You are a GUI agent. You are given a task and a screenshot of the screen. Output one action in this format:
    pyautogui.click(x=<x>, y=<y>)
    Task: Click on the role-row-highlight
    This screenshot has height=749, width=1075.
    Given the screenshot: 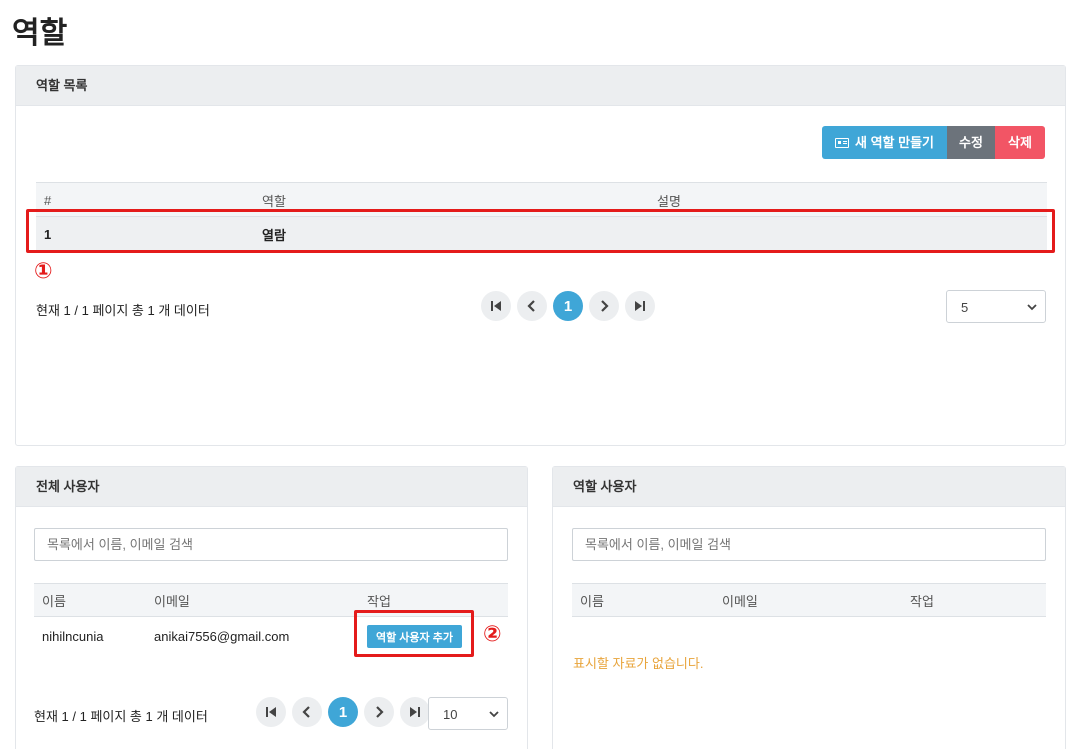 What is the action you would take?
    pyautogui.click(x=540, y=231)
    